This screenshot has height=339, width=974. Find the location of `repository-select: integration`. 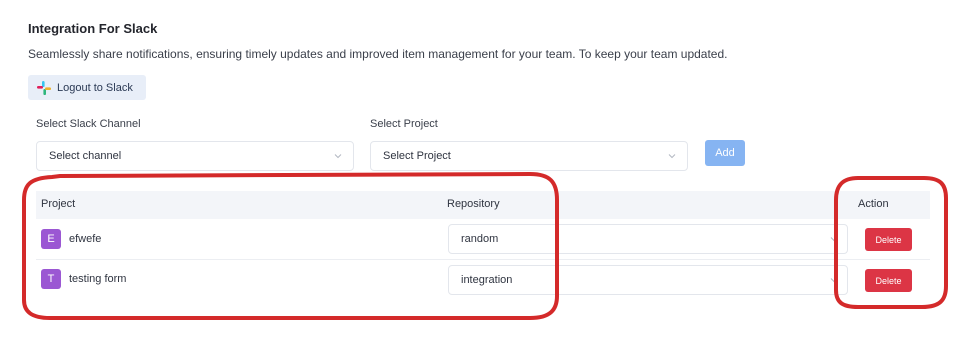

repository-select: integration is located at coordinates (648, 280).